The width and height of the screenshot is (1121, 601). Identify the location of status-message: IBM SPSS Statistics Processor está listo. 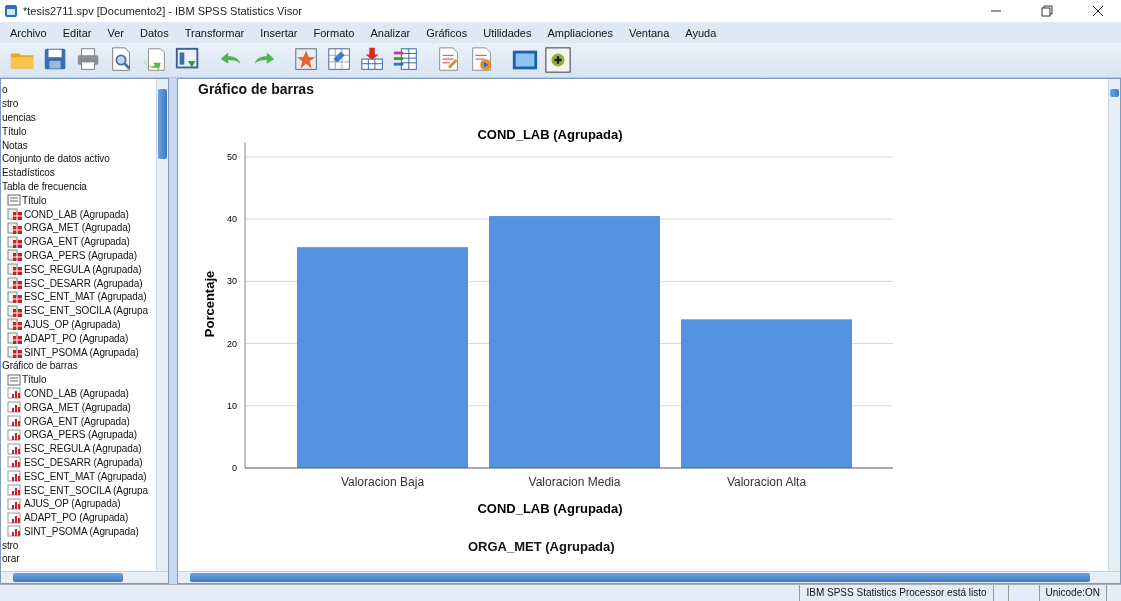
(896, 593).